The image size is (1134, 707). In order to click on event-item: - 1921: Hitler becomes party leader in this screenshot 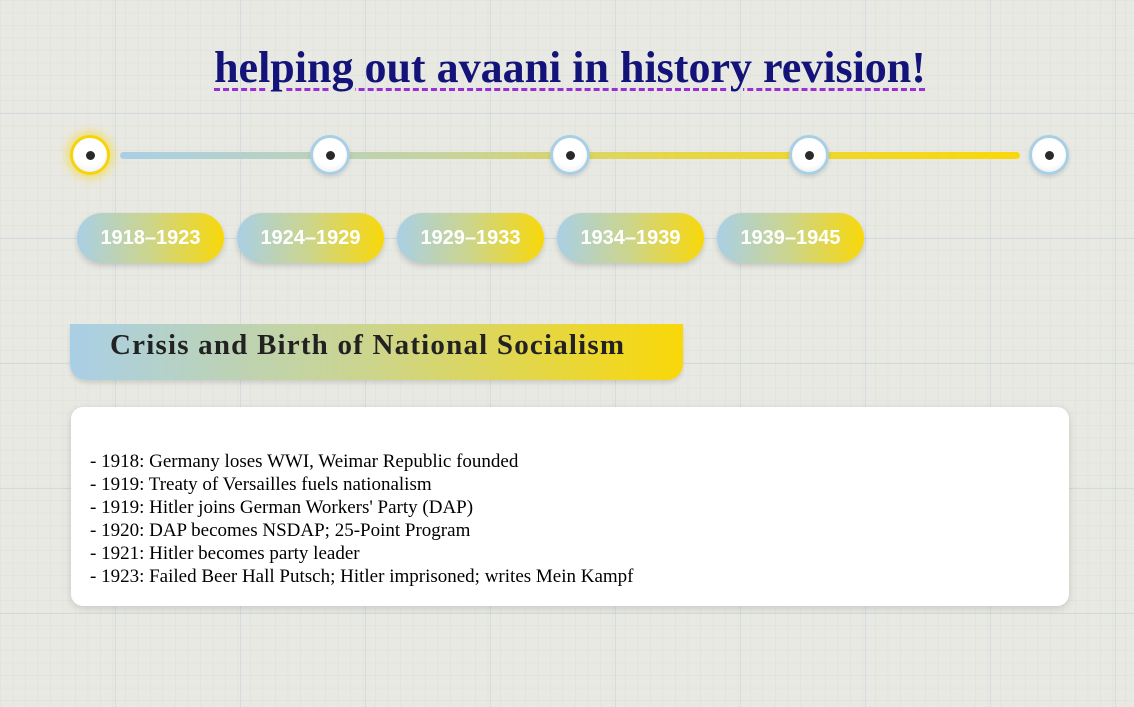, I will do `click(225, 553)`.